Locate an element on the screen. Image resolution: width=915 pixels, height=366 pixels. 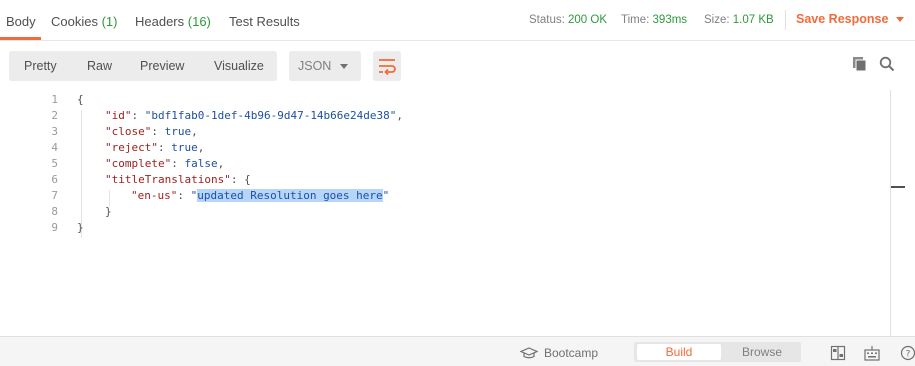
tab-cookies: Cookies (1) is located at coordinates (84, 21).